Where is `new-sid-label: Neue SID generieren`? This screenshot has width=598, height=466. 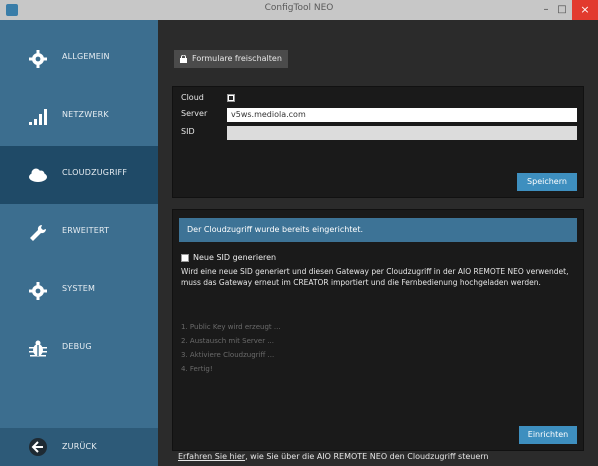
new-sid-label: Neue SID generieren is located at coordinates (235, 257).